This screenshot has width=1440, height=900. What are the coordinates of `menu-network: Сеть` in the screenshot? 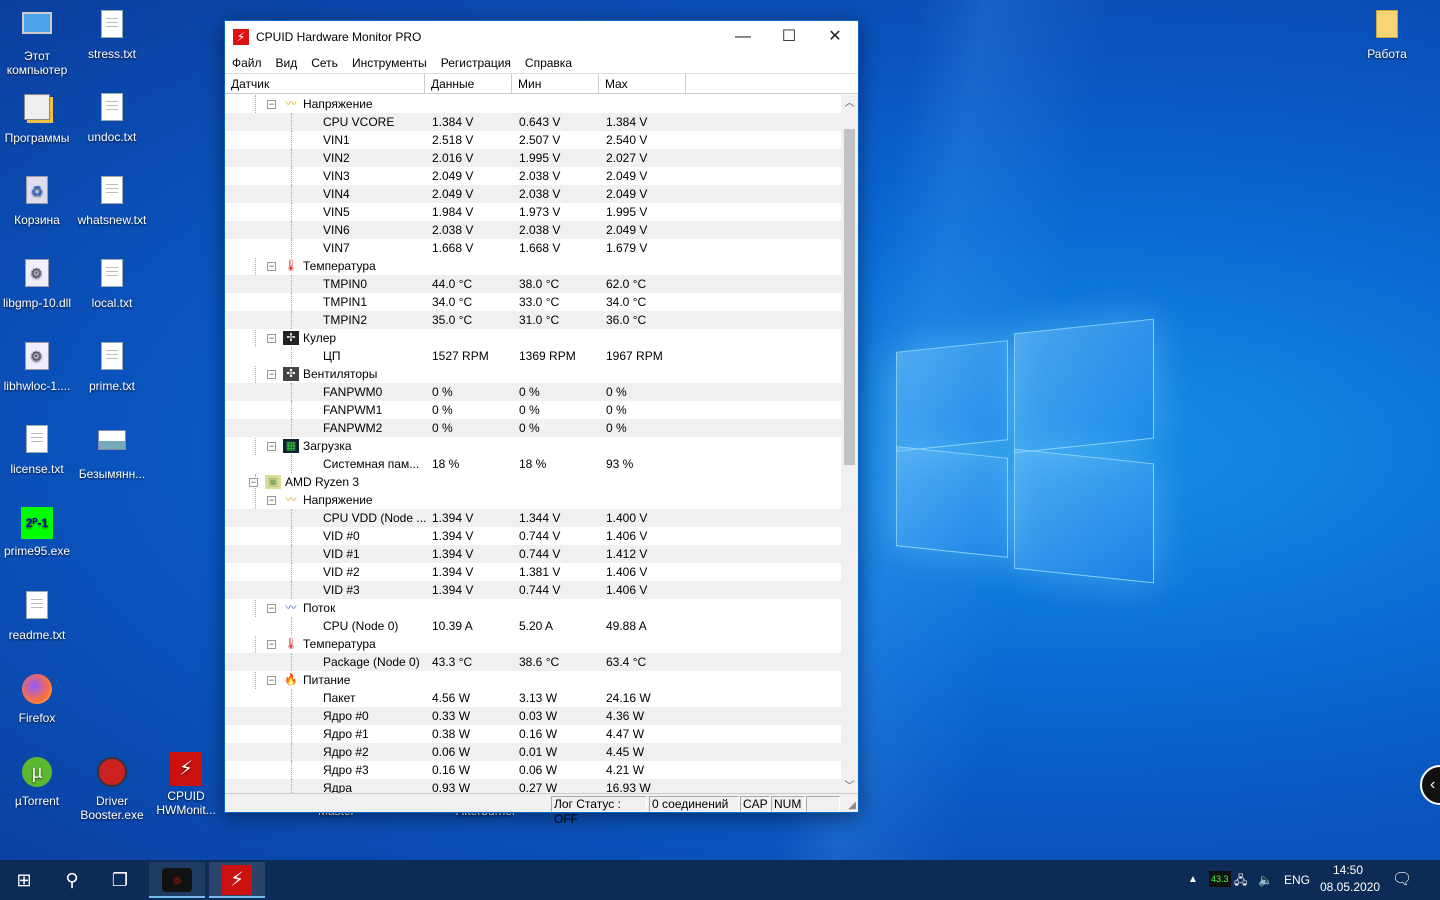 It's located at (324, 63).